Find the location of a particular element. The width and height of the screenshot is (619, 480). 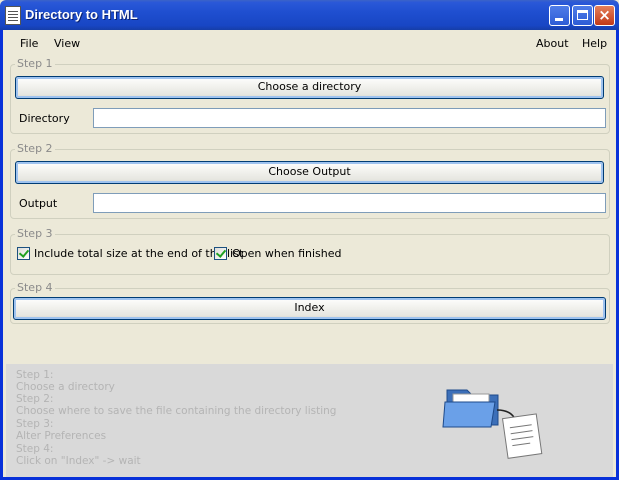

directory-field is located at coordinates (349, 118).